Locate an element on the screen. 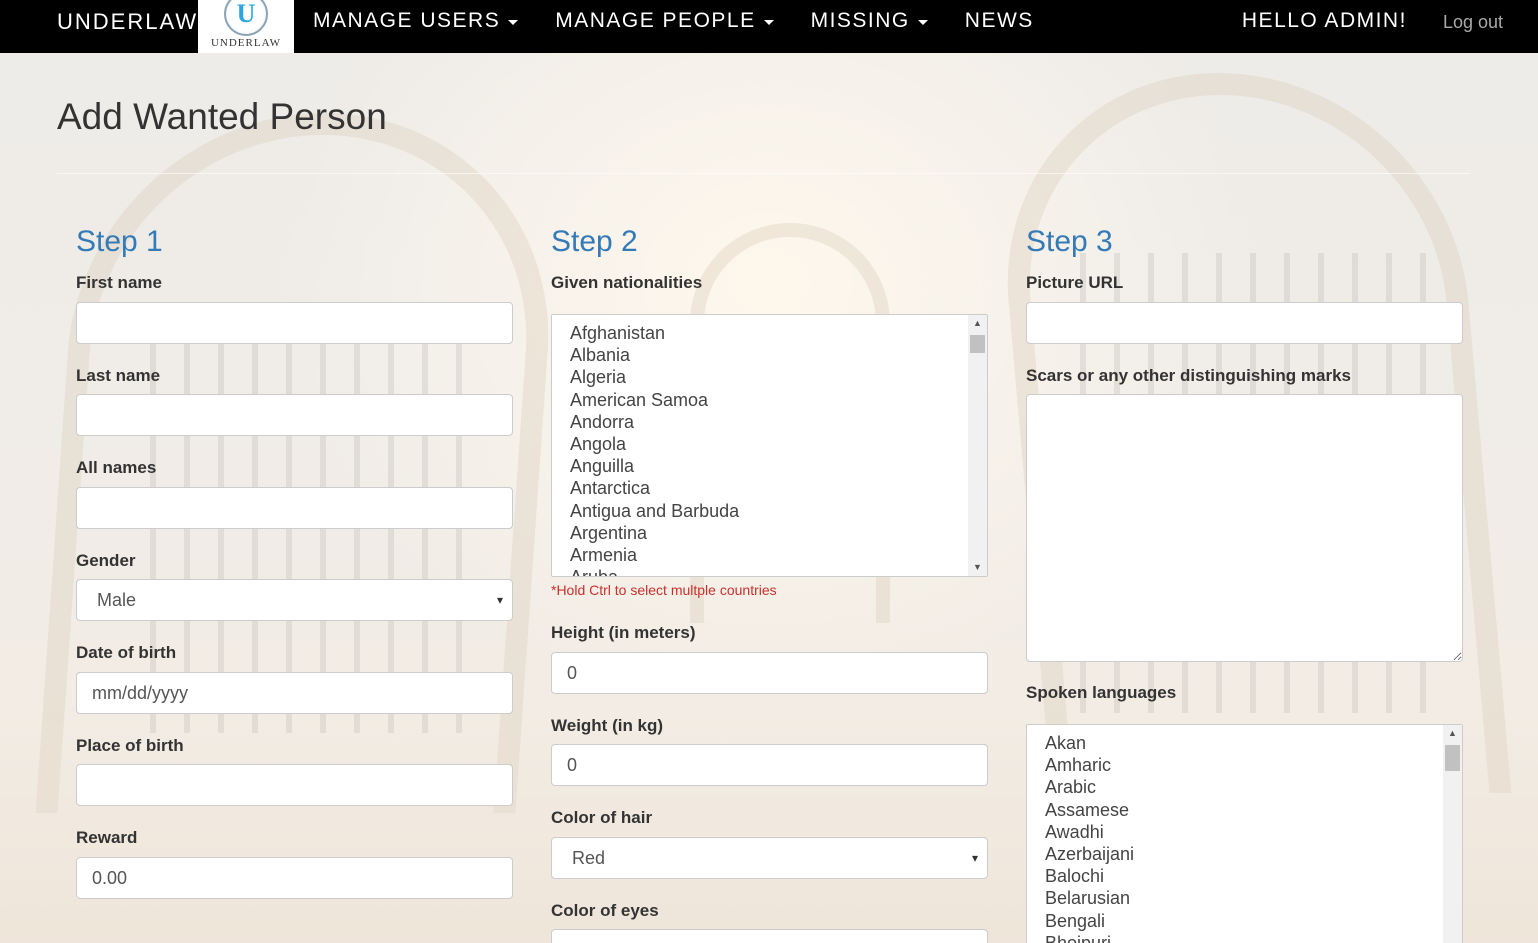 The height and width of the screenshot is (943, 1538). dob-label: Date of birth is located at coordinates (126, 652).